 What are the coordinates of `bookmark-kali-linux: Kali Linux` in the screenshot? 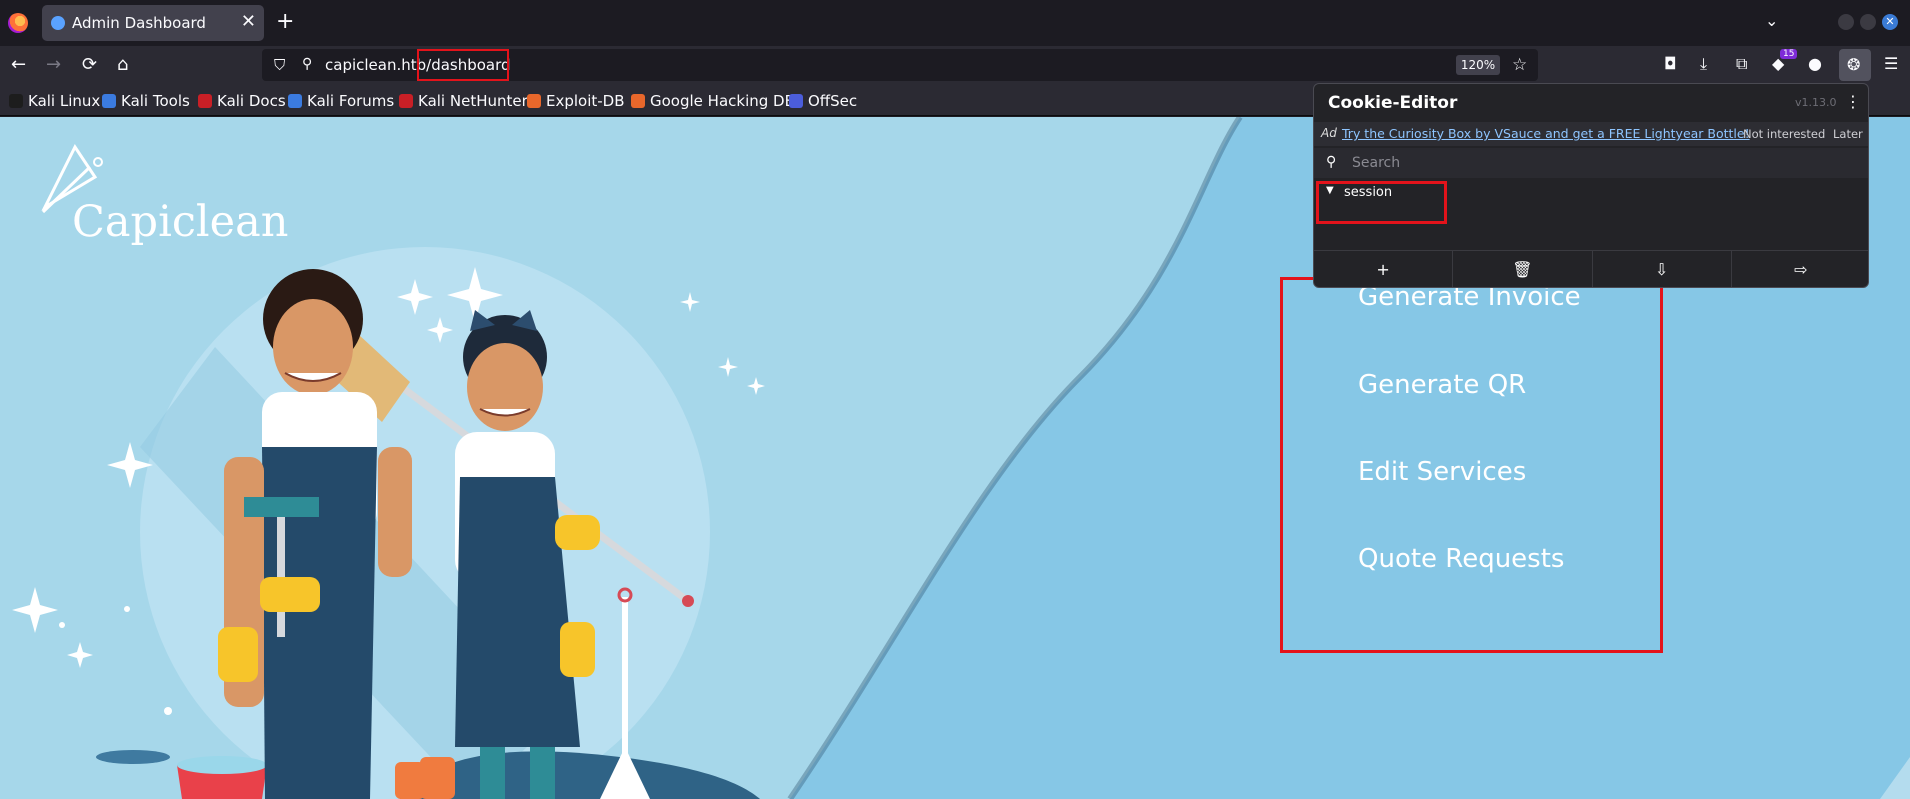 It's located at (54, 101).